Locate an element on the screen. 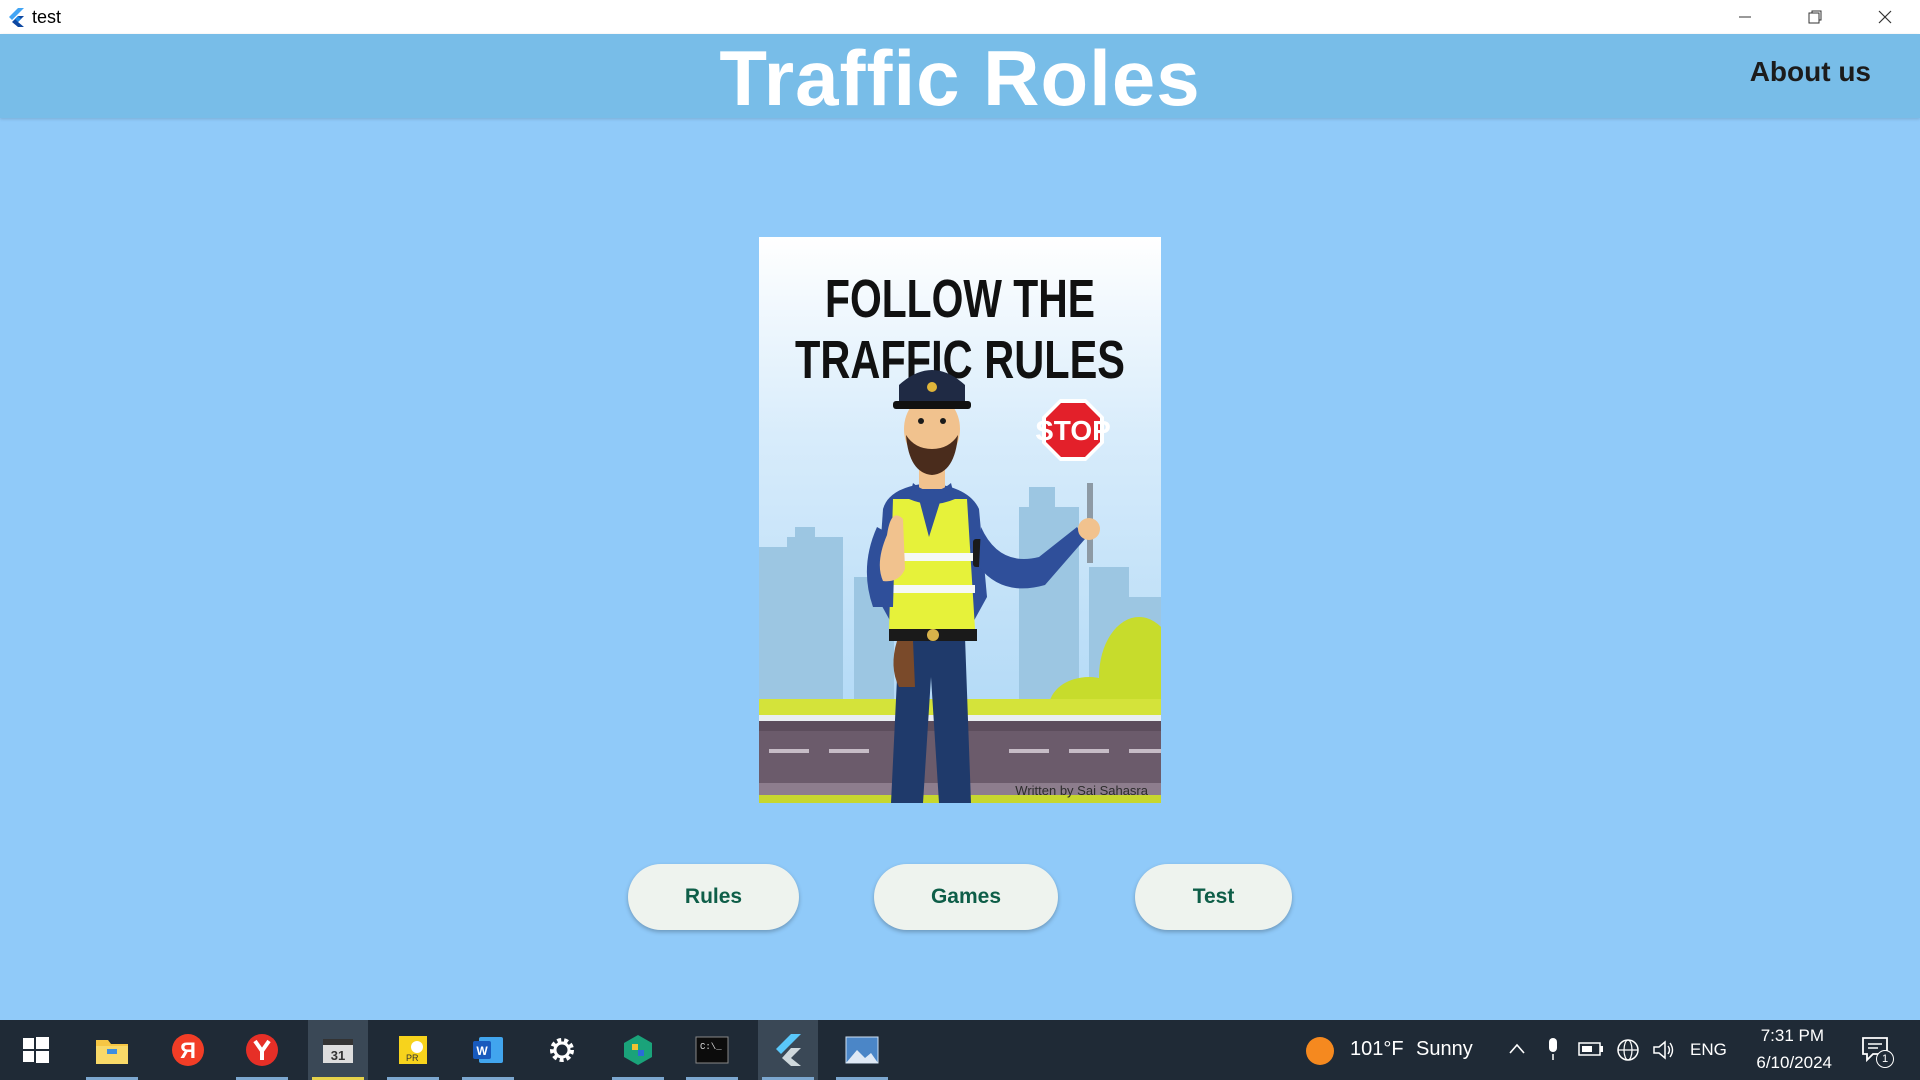 The width and height of the screenshot is (1920, 1080). svg-text: 31 is located at coordinates (338, 1055).